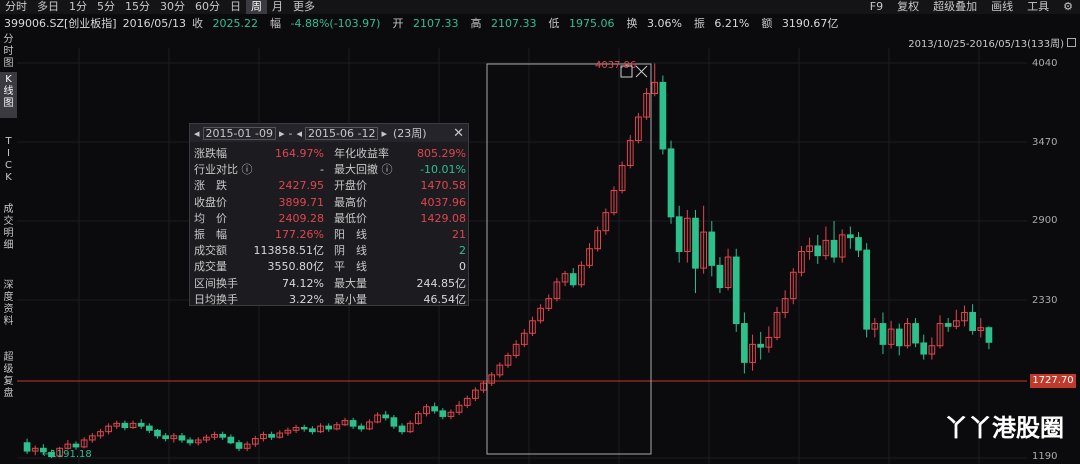  I want to click on side-tab-2: T I C K, so click(8, 163).